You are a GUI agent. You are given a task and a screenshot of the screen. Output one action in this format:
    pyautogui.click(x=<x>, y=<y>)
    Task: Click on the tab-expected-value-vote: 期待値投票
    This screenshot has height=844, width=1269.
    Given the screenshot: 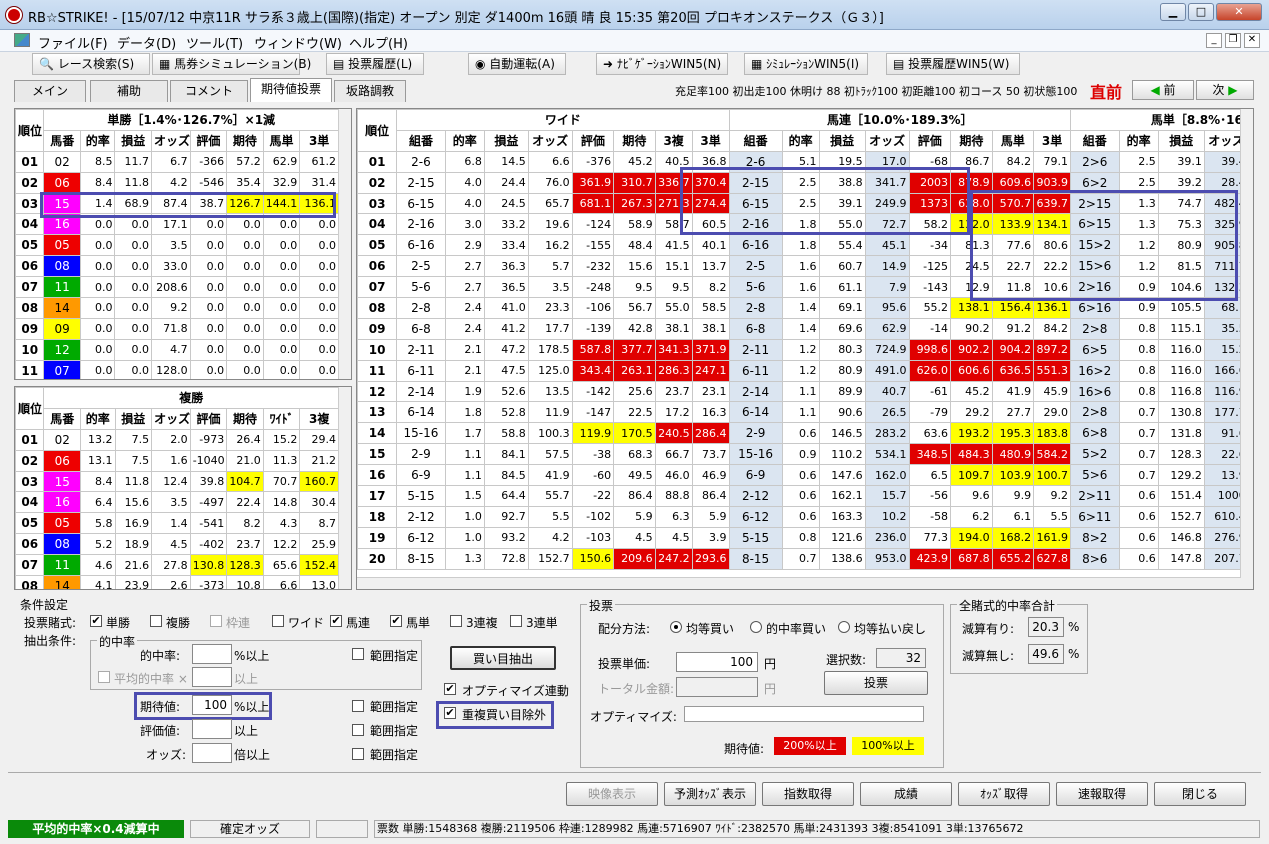 What is the action you would take?
    pyautogui.click(x=291, y=90)
    